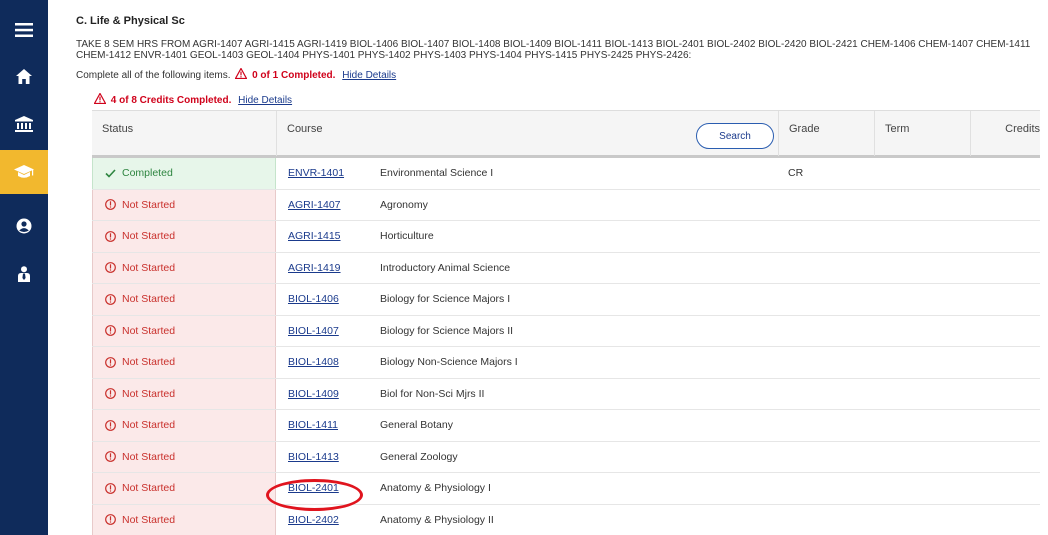 Image resolution: width=1048 pixels, height=535 pixels. What do you see at coordinates (735, 136) in the screenshot?
I see `search-button: Search` at bounding box center [735, 136].